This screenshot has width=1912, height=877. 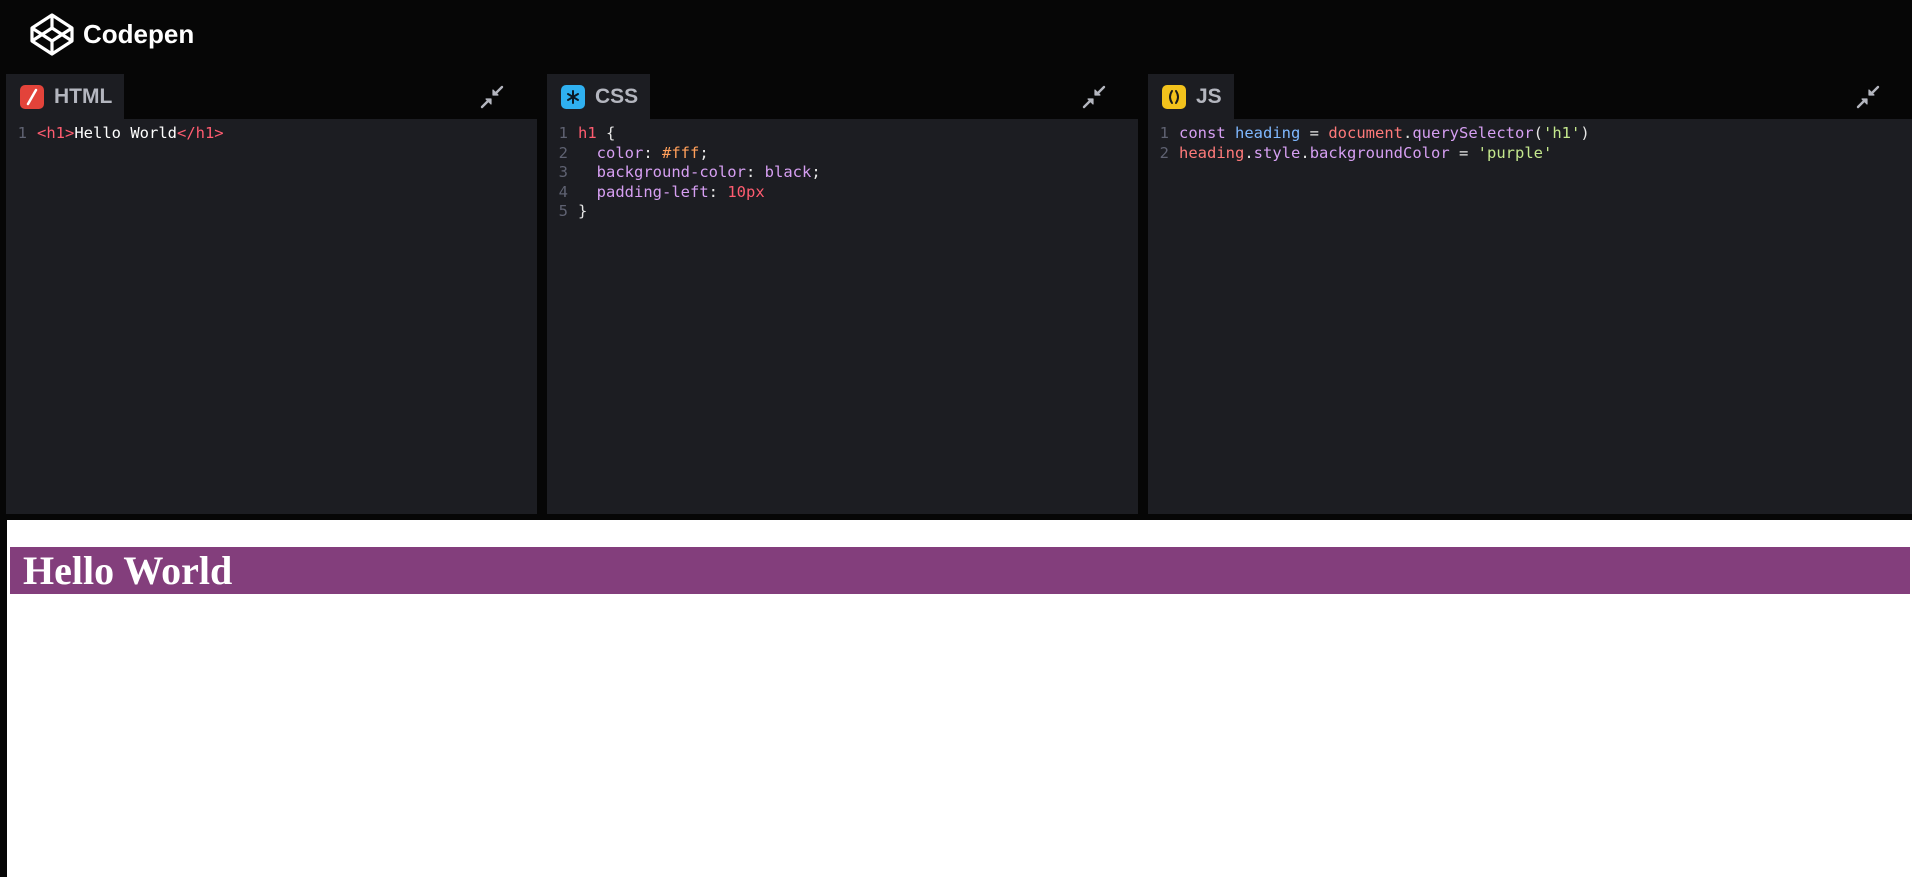 I want to click on code-text: heading.style.backgroundColor = 'purple', so click(x=1365, y=154).